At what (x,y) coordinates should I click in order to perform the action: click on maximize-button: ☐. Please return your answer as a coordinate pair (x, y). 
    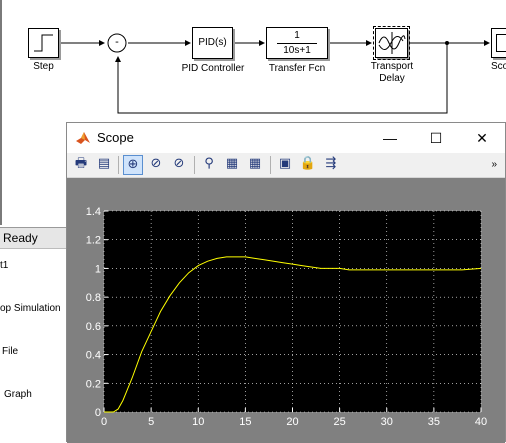
    Looking at the image, I should click on (436, 138).